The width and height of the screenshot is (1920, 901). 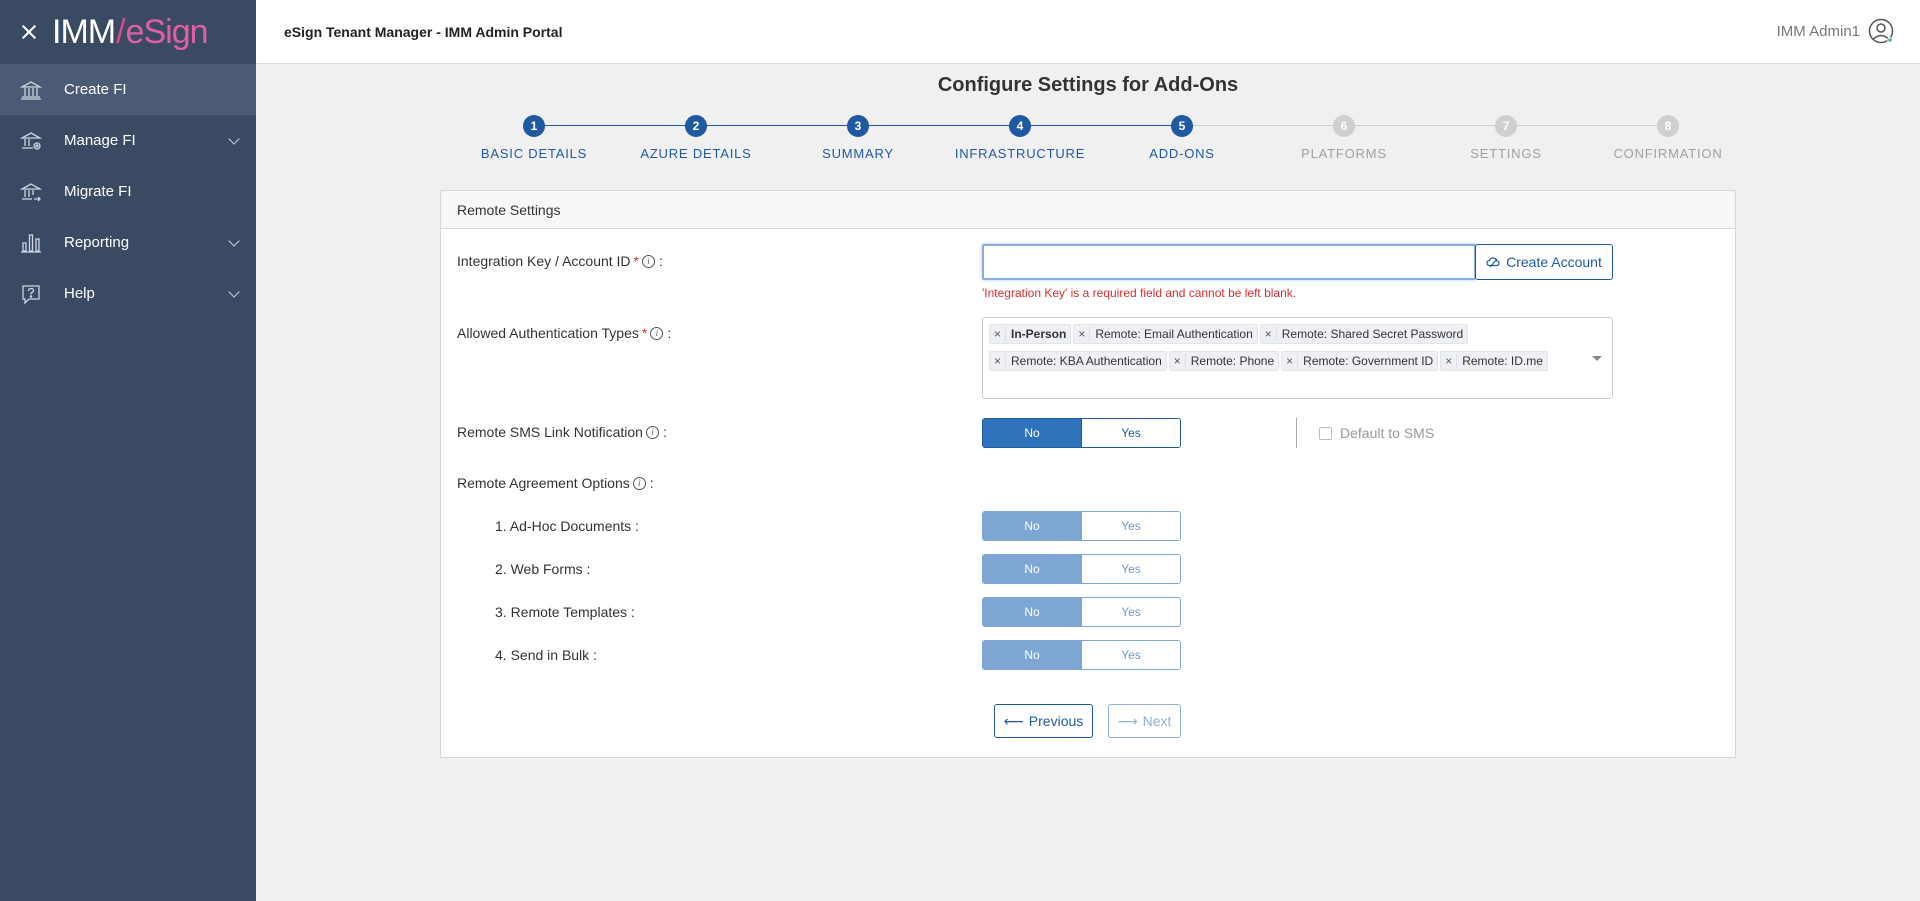 I want to click on integration-key-label: Integration Key / Account ID * i :, so click(x=560, y=261).